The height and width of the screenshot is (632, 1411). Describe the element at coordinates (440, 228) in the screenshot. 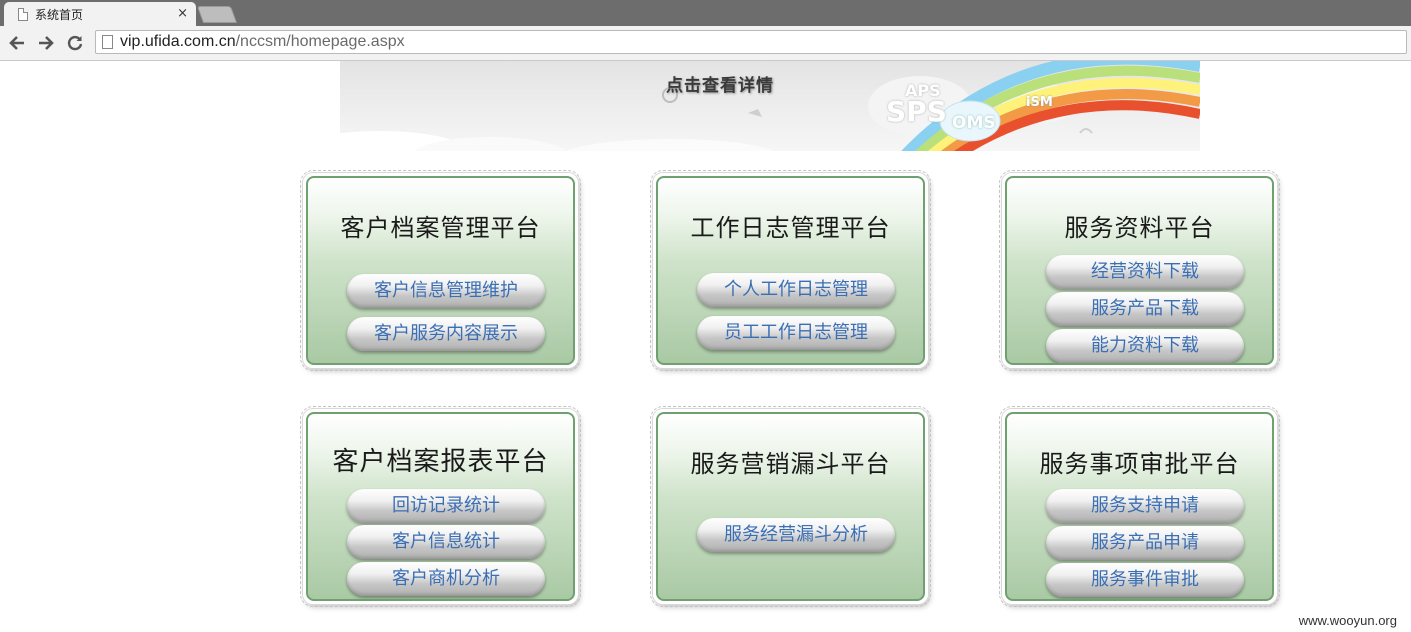

I see `card-title: 客户档案管理平台` at that location.